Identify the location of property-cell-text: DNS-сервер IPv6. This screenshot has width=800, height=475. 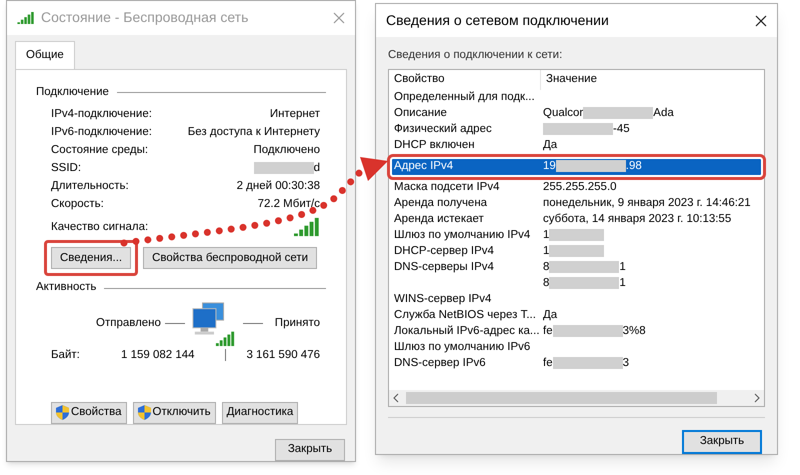
(440, 363).